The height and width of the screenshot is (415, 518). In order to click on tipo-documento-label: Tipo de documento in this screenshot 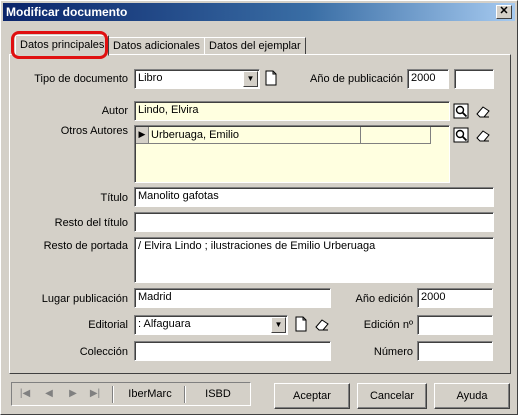, I will do `click(81, 79)`.